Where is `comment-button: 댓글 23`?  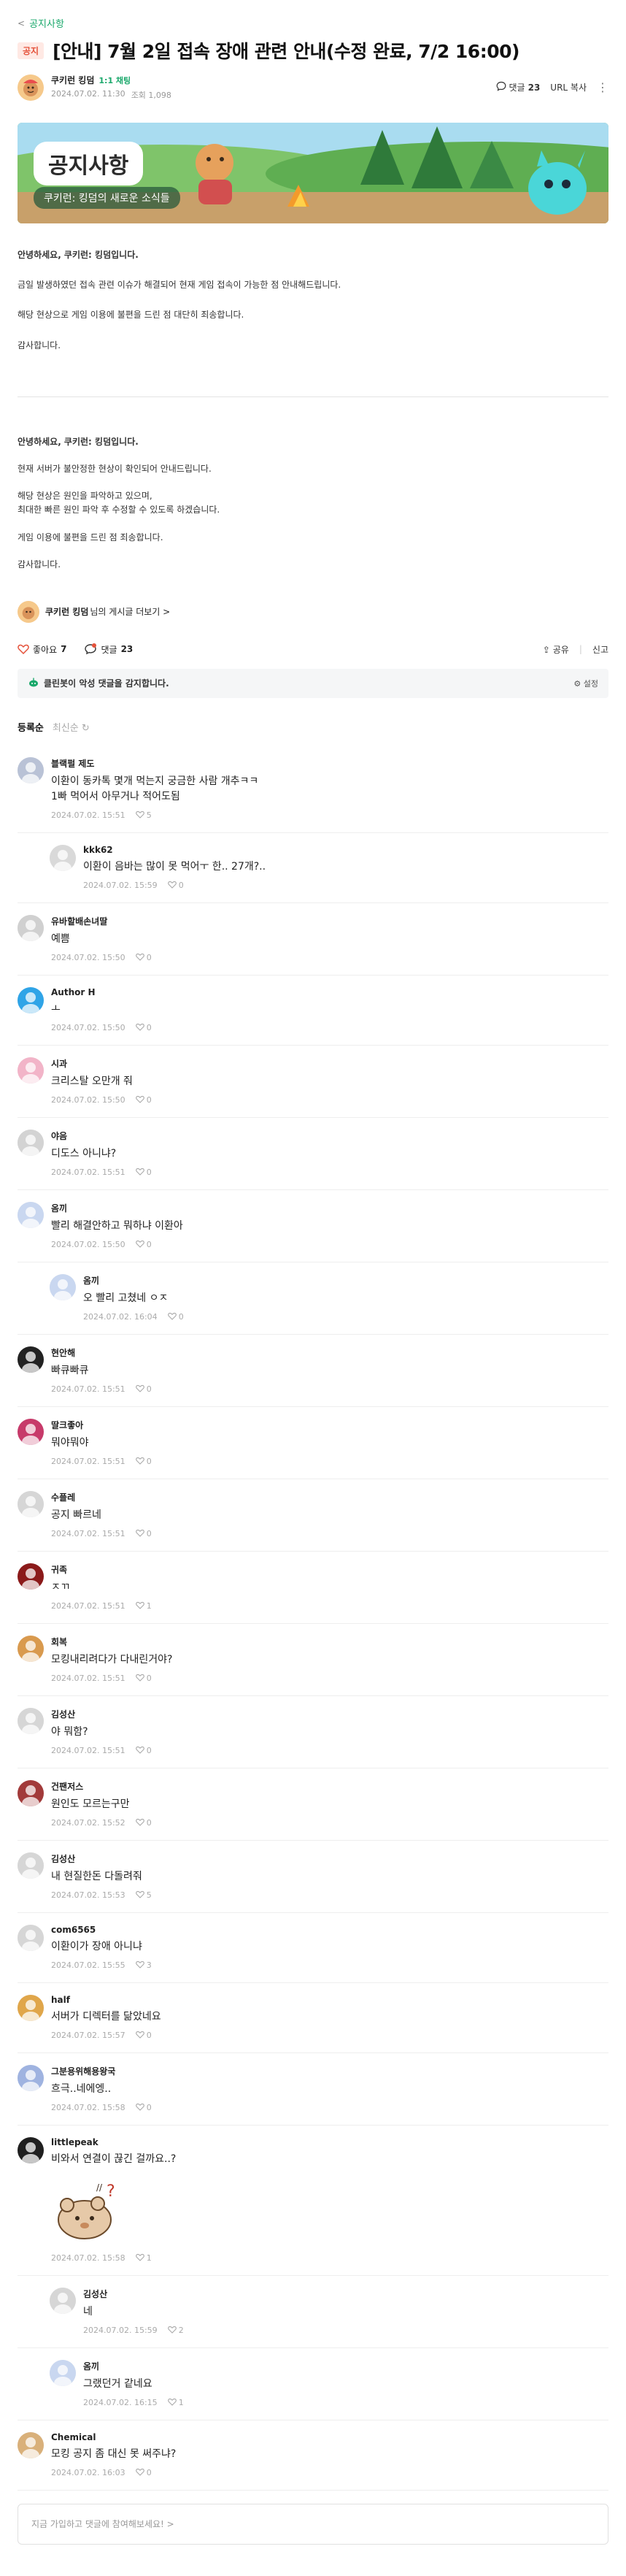 comment-button: 댓글 23 is located at coordinates (108, 649).